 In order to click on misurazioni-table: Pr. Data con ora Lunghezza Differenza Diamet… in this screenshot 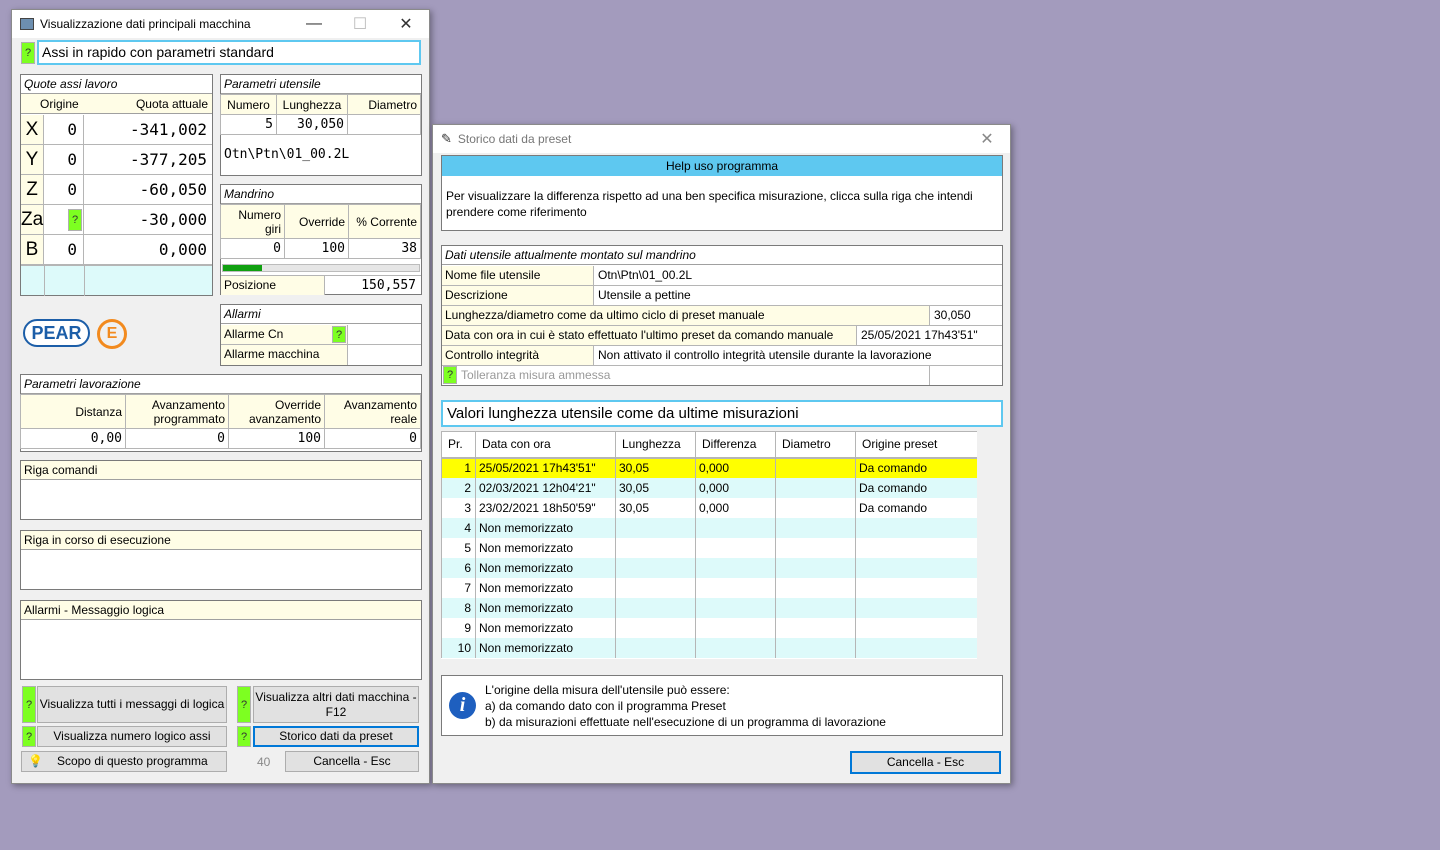, I will do `click(709, 544)`.